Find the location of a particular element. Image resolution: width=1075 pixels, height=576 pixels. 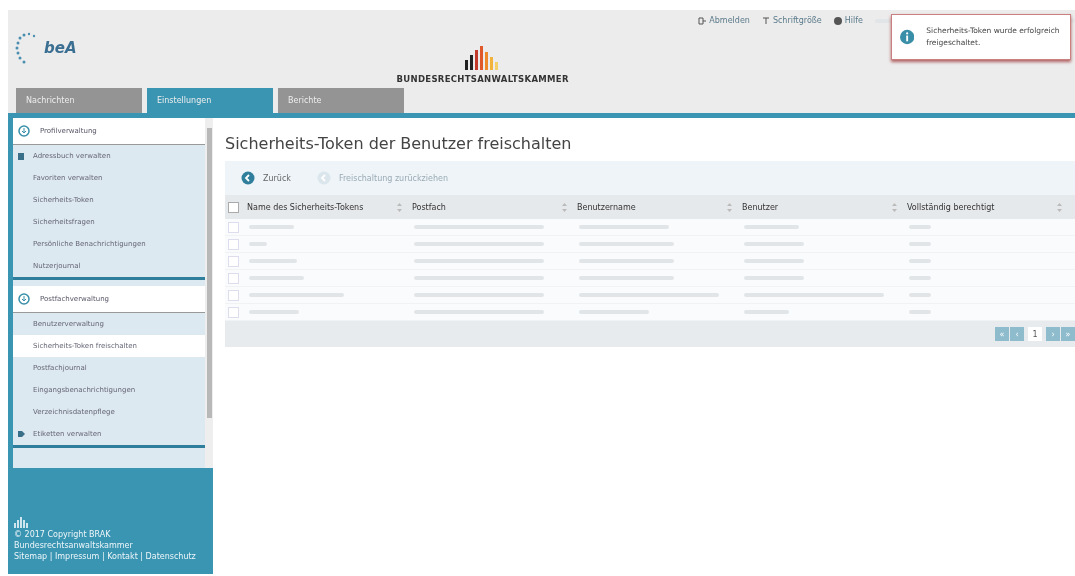

column-header: Benutzer is located at coordinates (822, 207).